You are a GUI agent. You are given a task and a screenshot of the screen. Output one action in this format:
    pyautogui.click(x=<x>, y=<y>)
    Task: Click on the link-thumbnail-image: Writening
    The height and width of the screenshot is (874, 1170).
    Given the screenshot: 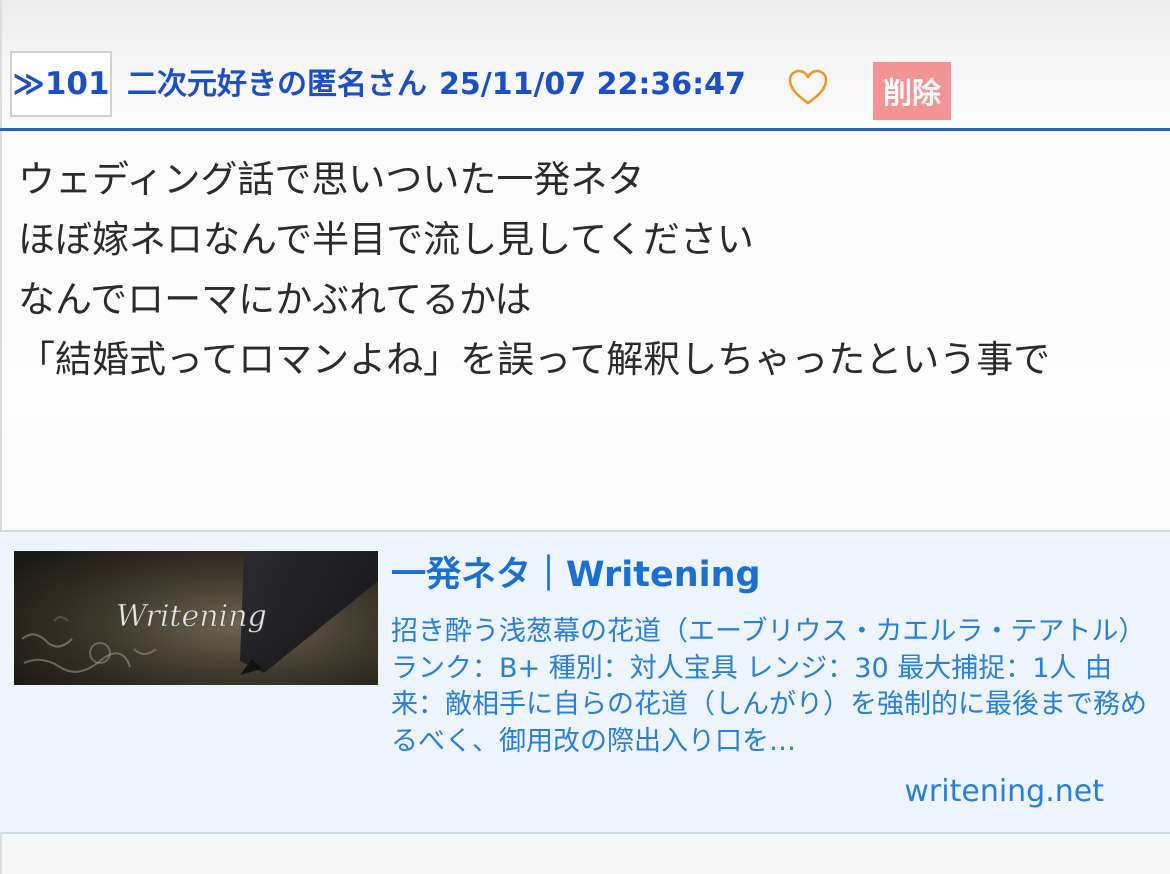 What is the action you would take?
    pyautogui.click(x=196, y=618)
    